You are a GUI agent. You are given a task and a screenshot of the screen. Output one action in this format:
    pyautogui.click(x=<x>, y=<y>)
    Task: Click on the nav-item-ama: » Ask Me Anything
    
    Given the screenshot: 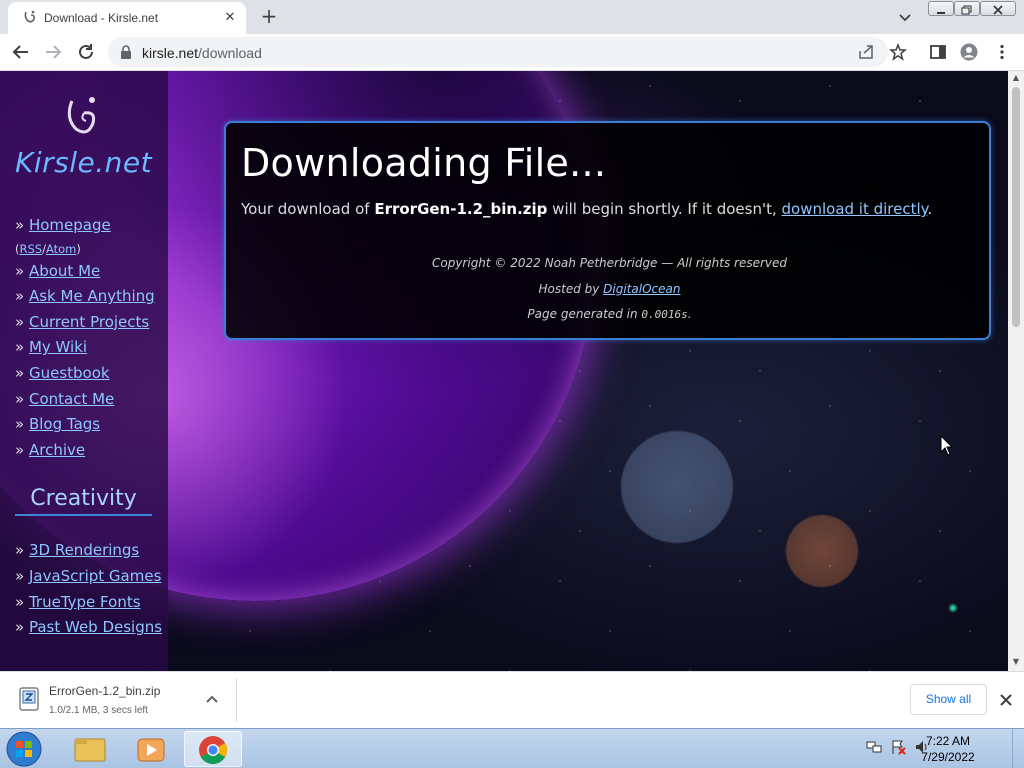 What is the action you would take?
    pyautogui.click(x=85, y=296)
    